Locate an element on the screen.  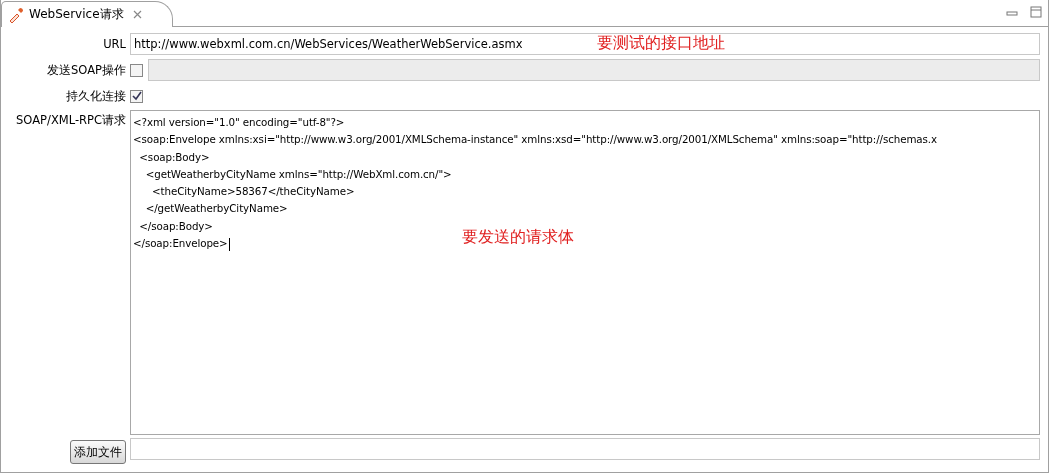
field-label: URL is located at coordinates (114, 44).